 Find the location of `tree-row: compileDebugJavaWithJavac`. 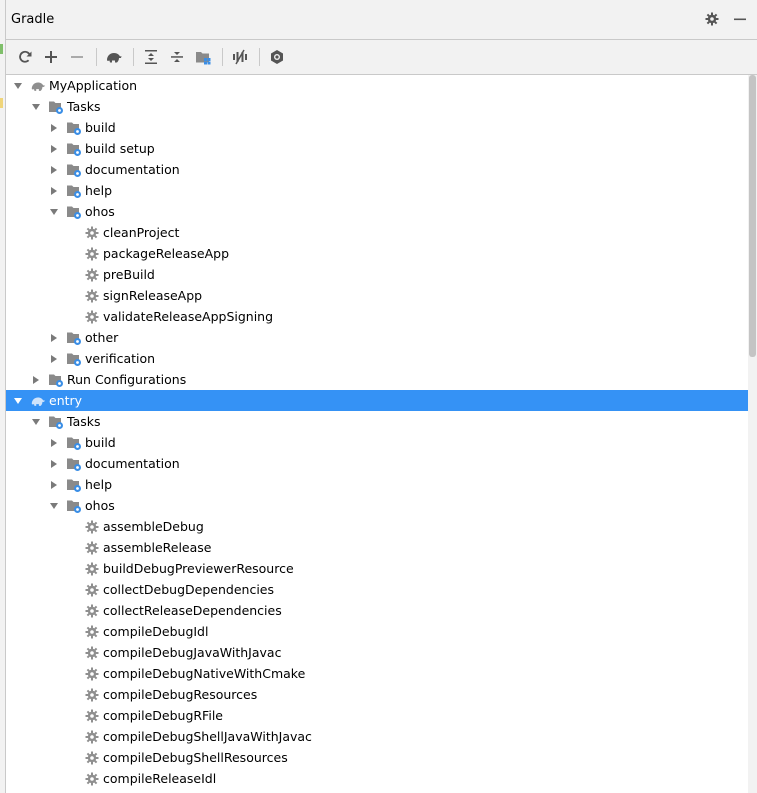

tree-row: compileDebugJavaWithJavac is located at coordinates (377, 652).